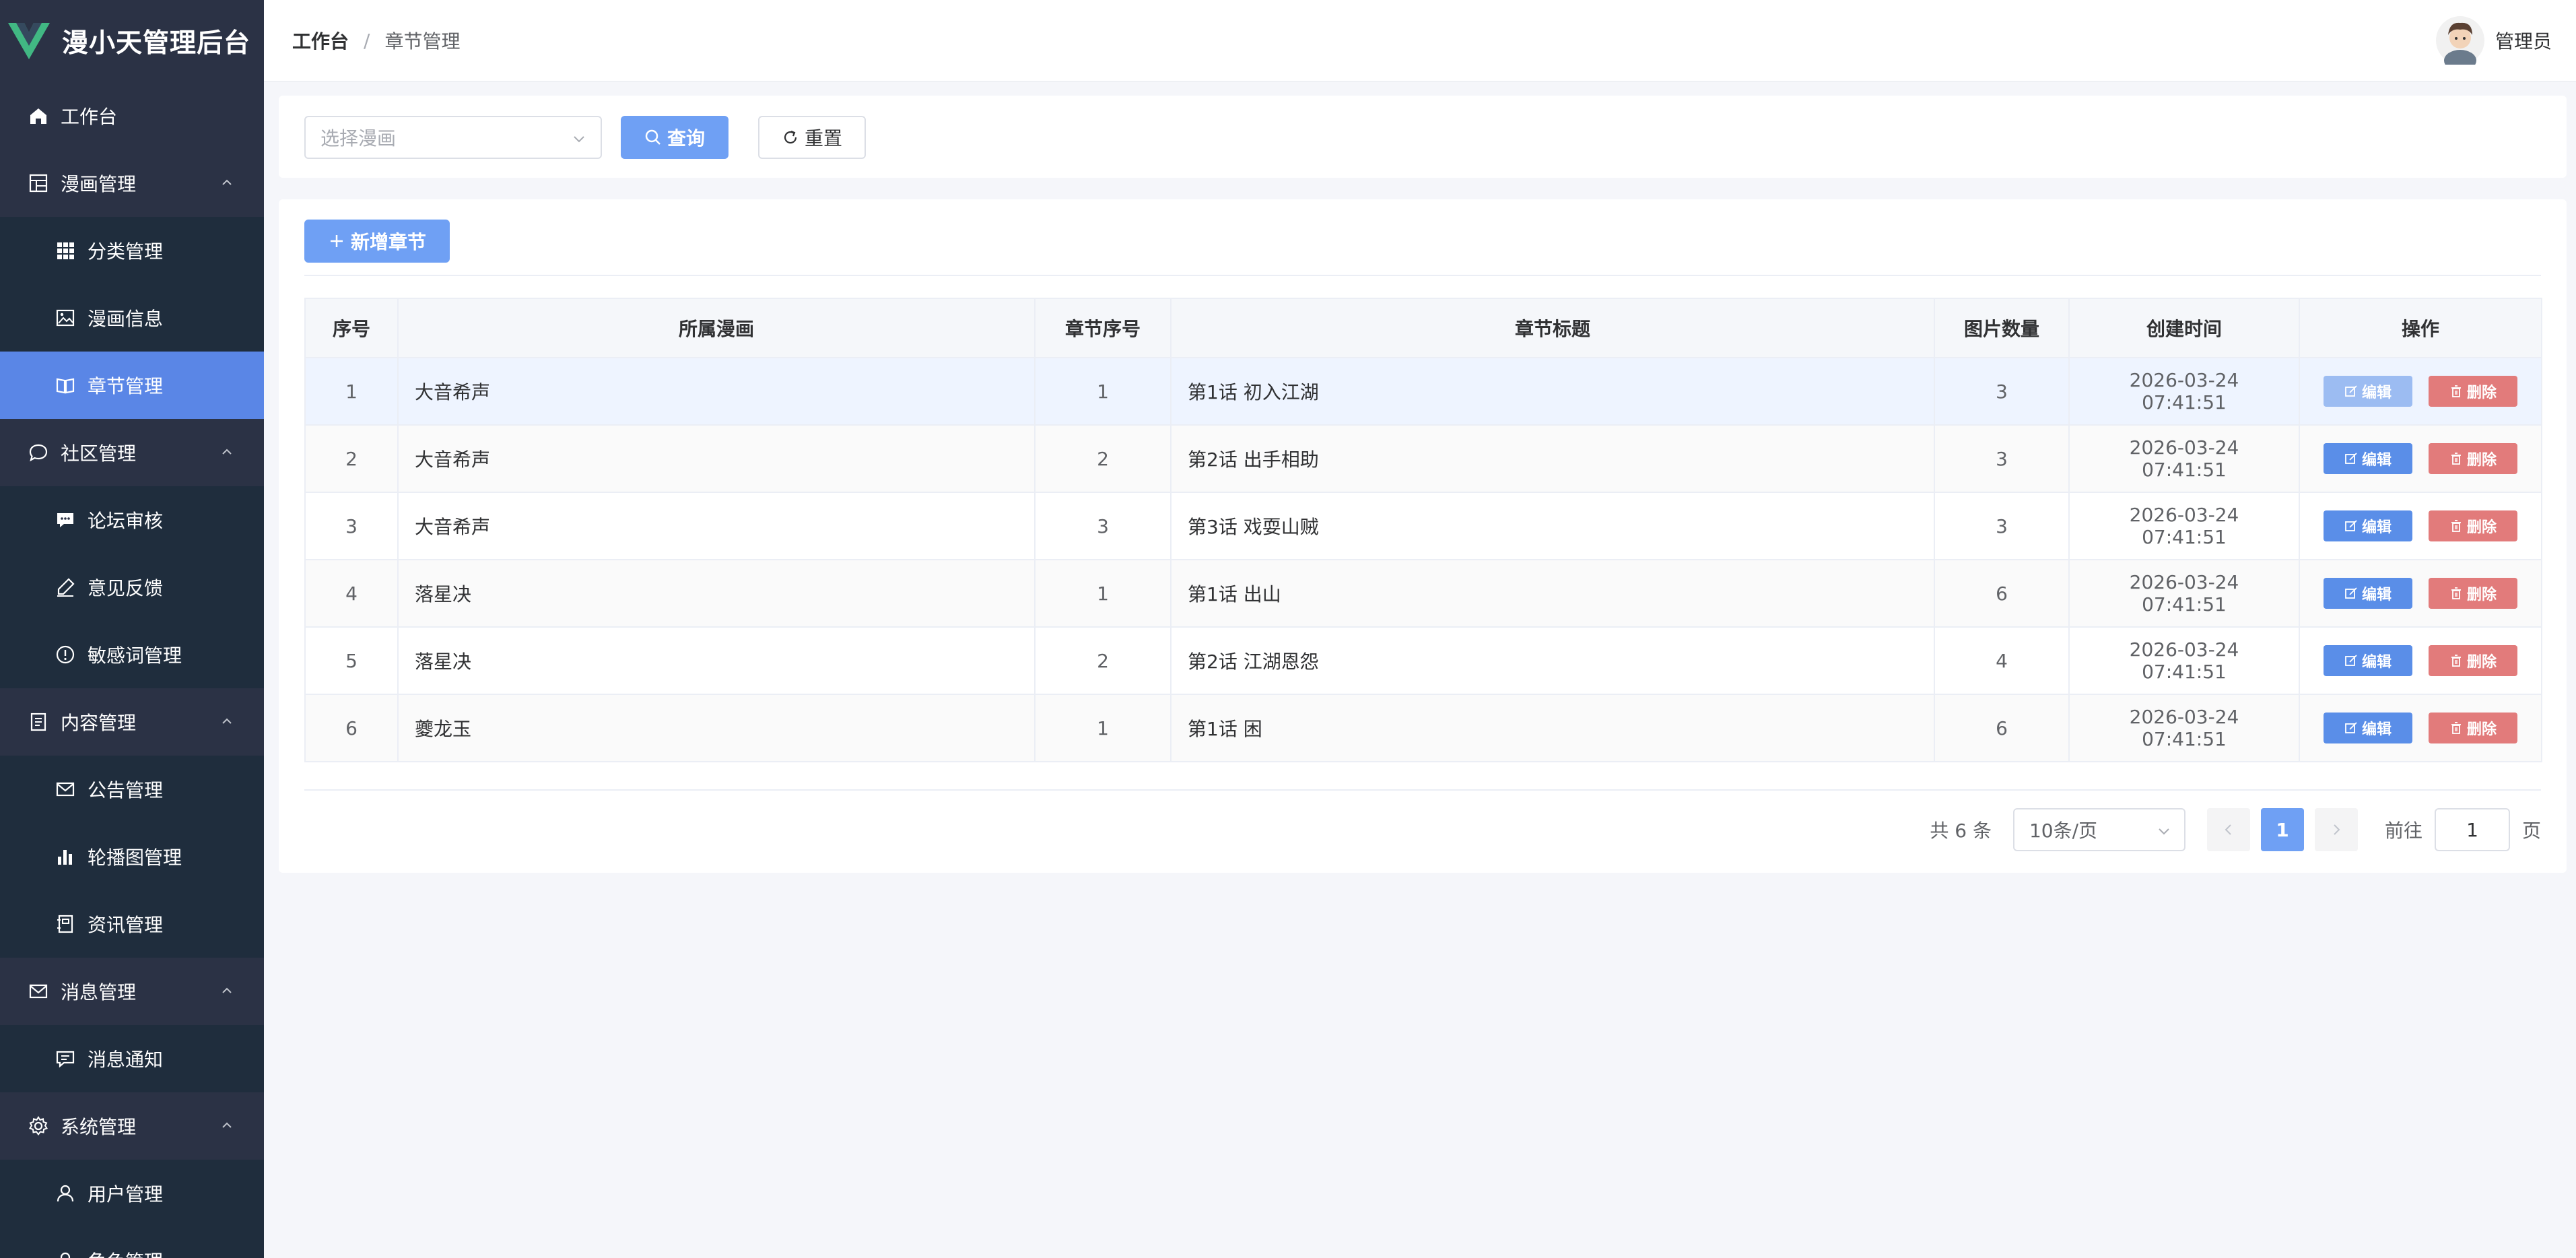 This screenshot has width=2576, height=1258. What do you see at coordinates (89, 117) in the screenshot?
I see `sidebar-item-label: 工作台` at bounding box center [89, 117].